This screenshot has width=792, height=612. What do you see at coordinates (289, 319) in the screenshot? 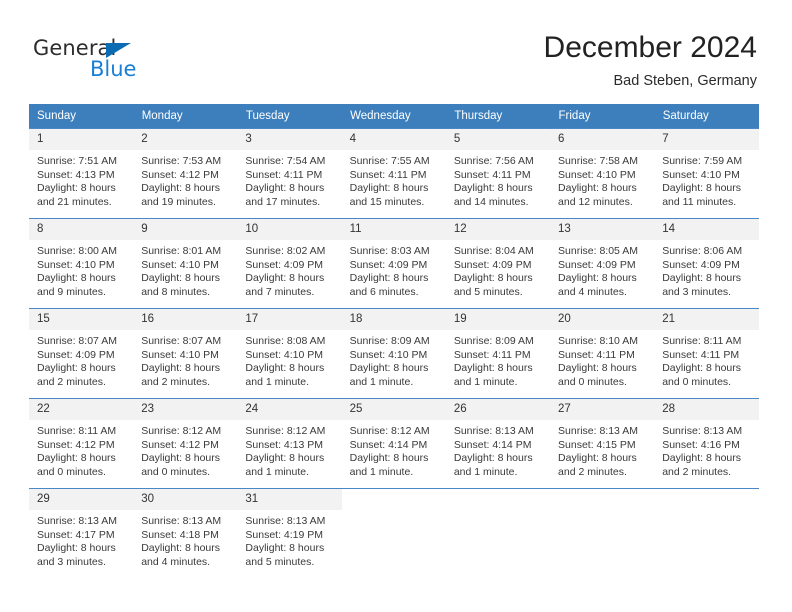
I see `day-number: 17` at bounding box center [289, 319].